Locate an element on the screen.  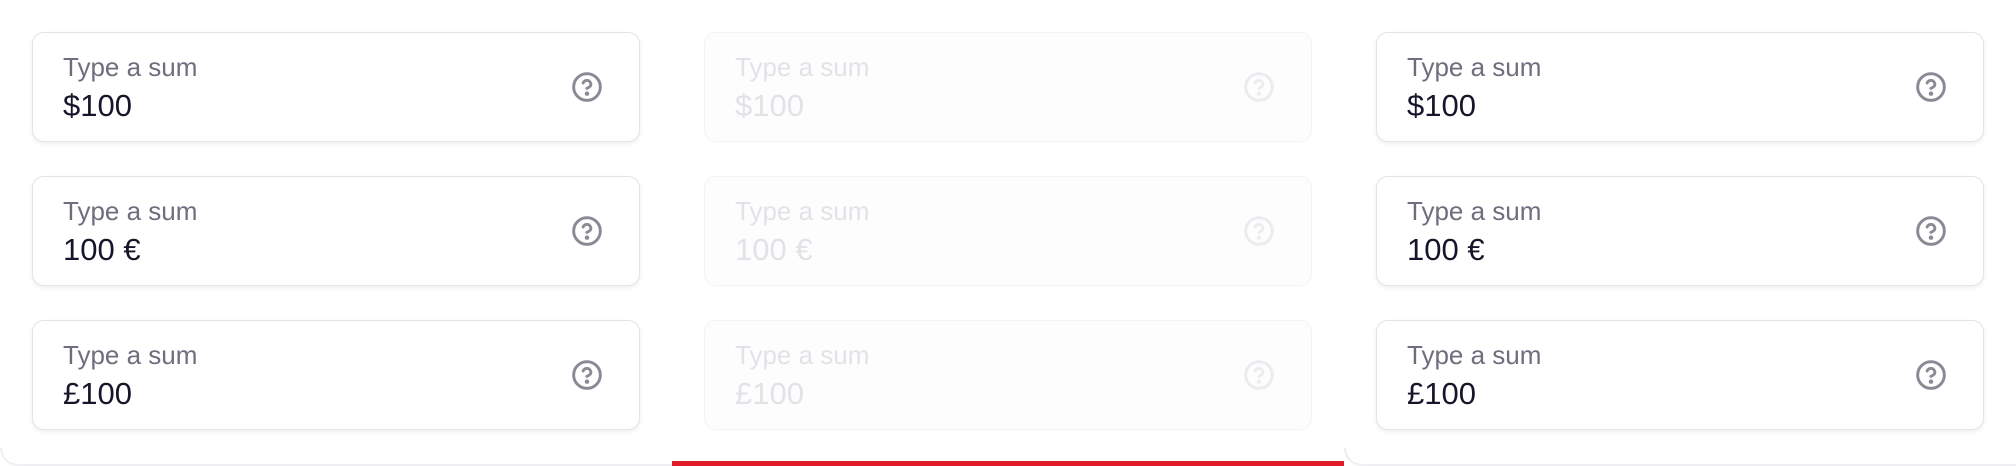
sum-field-usd-disabled: Type a sum is located at coordinates (1008, 87).